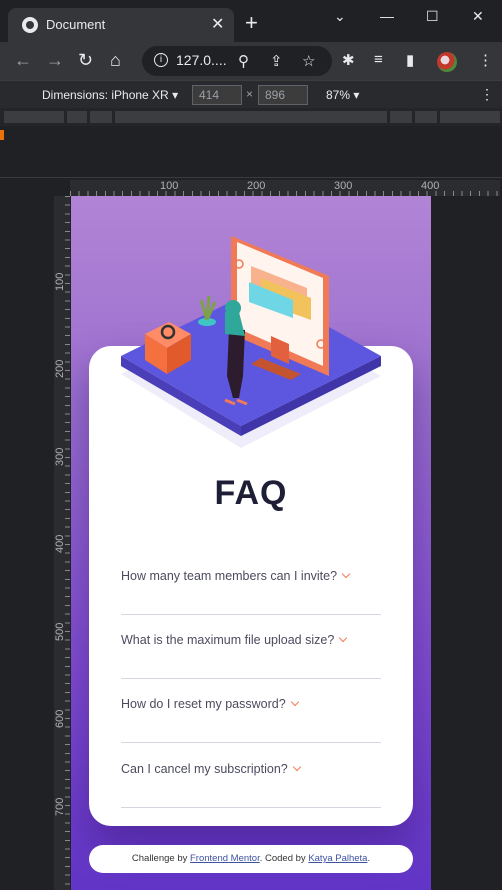 The width and height of the screenshot is (502, 890). I want to click on browser-tab: Document ✕, so click(121, 25).